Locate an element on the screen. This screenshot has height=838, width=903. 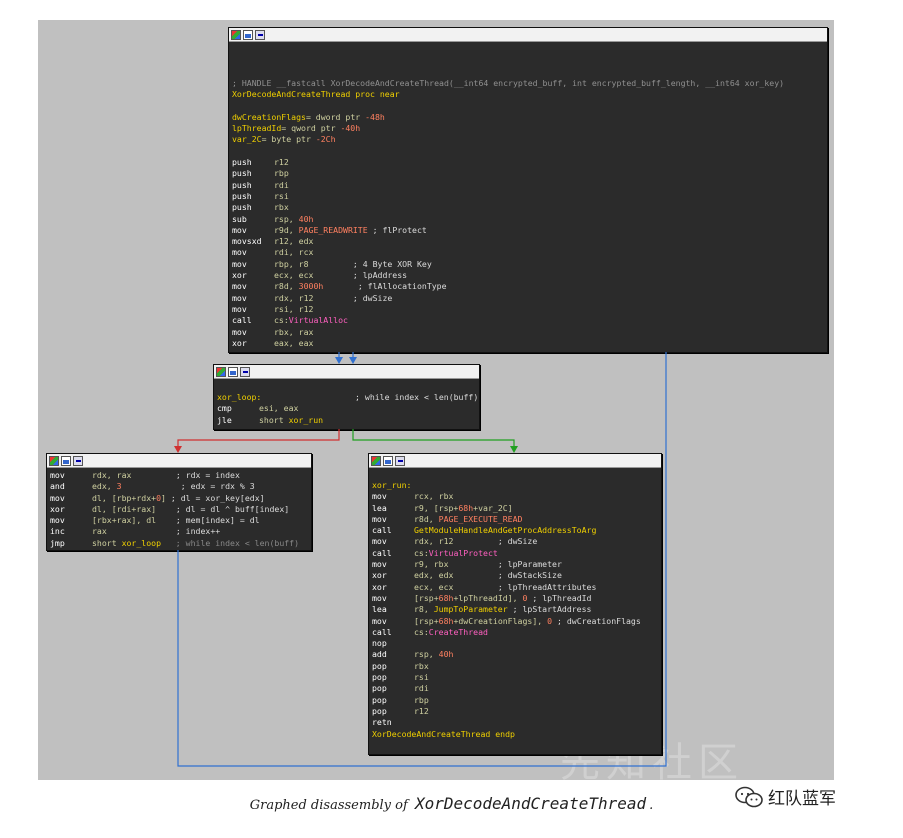
code-line: cmp esi, eax is located at coordinates (346, 408).